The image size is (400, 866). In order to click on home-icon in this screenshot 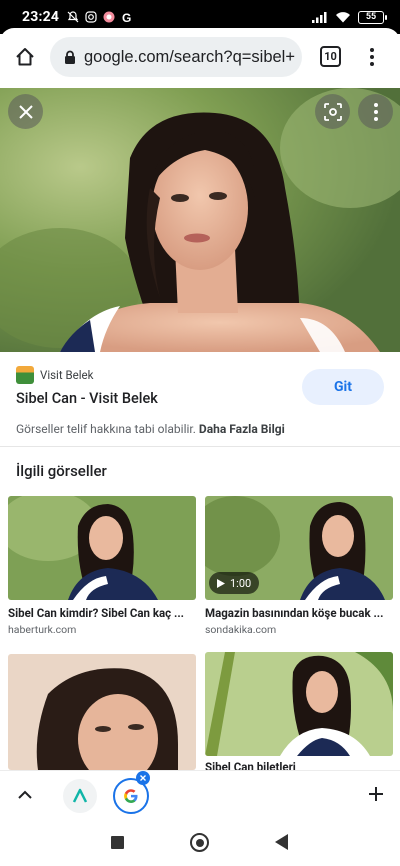, I will do `click(25, 57)`.